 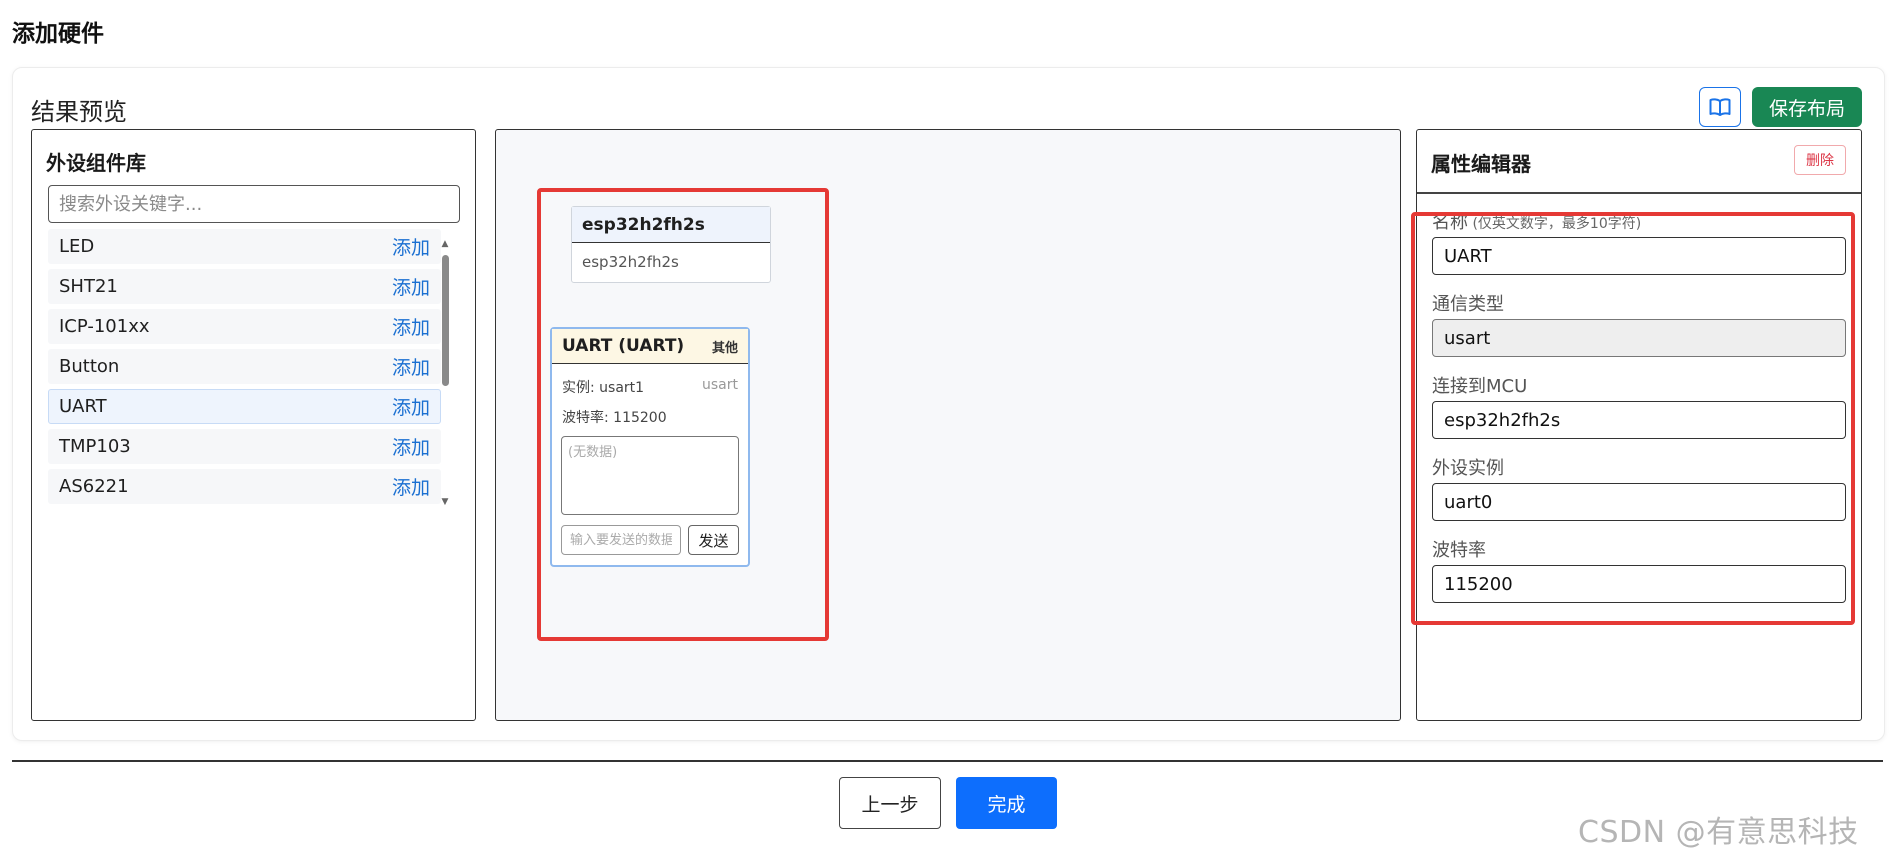 I want to click on mcu-node-body: esp32h2fh2s, so click(x=630, y=262).